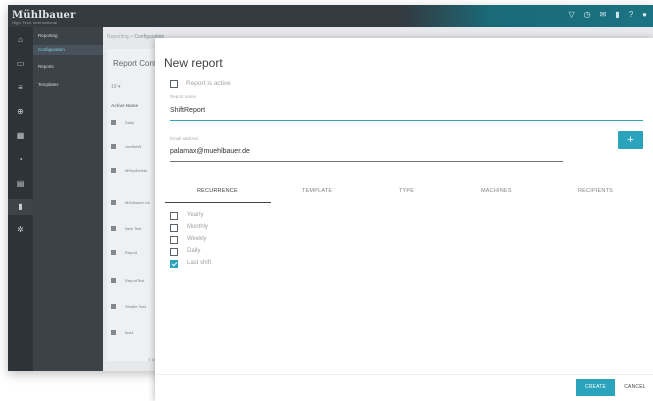  I want to click on row-name: Mühlbauer Us, so click(137, 202).